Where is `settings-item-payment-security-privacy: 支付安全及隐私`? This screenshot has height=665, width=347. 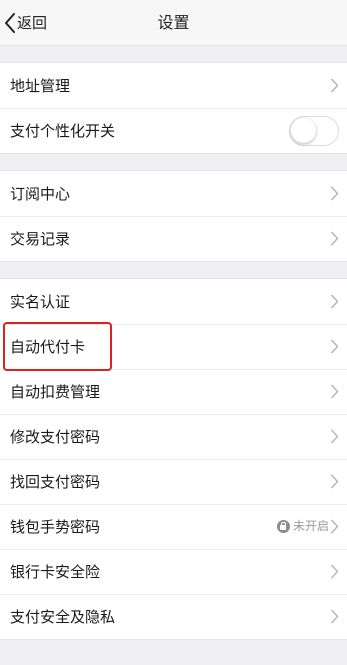 settings-item-payment-security-privacy: 支付安全及隐私 is located at coordinates (173, 616).